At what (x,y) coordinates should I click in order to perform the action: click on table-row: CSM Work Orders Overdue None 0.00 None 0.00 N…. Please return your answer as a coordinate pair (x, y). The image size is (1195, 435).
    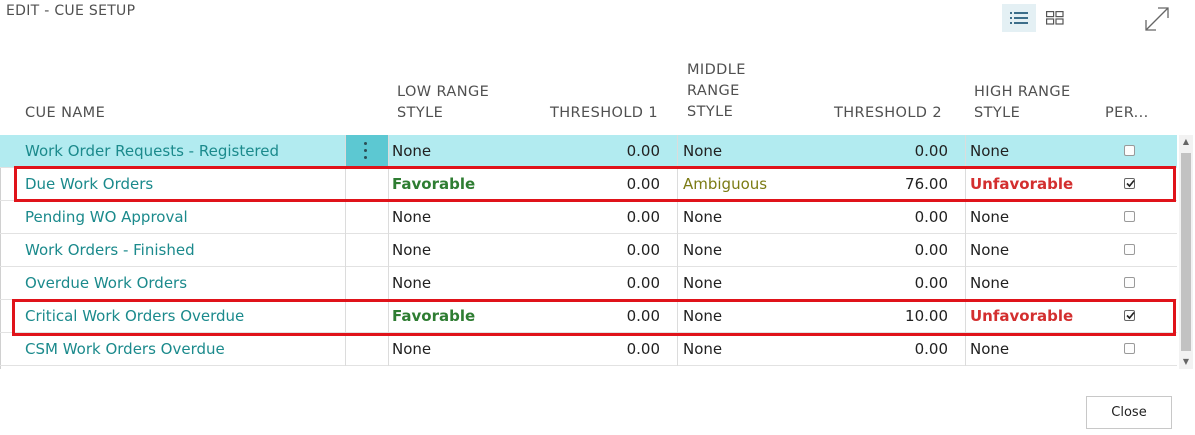
    Looking at the image, I should click on (588, 349).